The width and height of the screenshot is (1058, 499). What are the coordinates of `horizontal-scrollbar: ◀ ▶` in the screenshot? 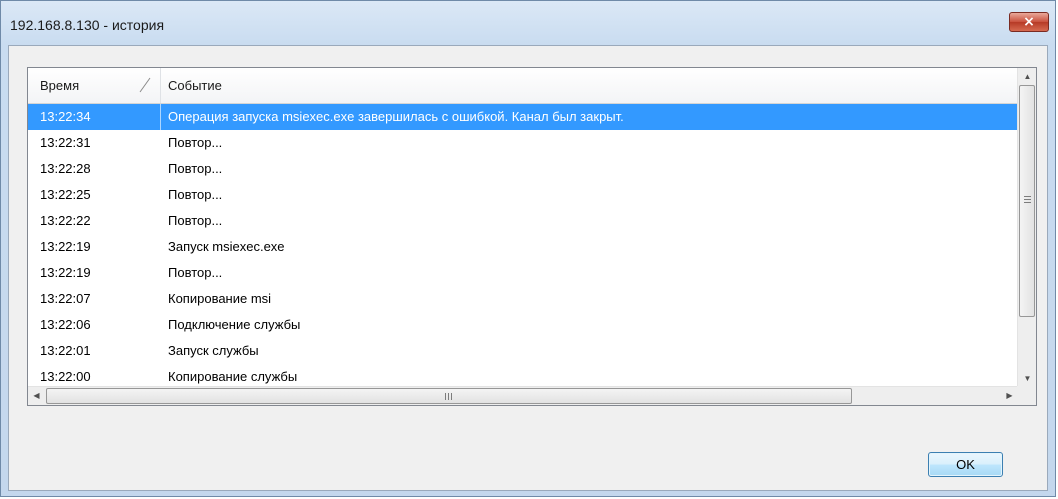 It's located at (523, 395).